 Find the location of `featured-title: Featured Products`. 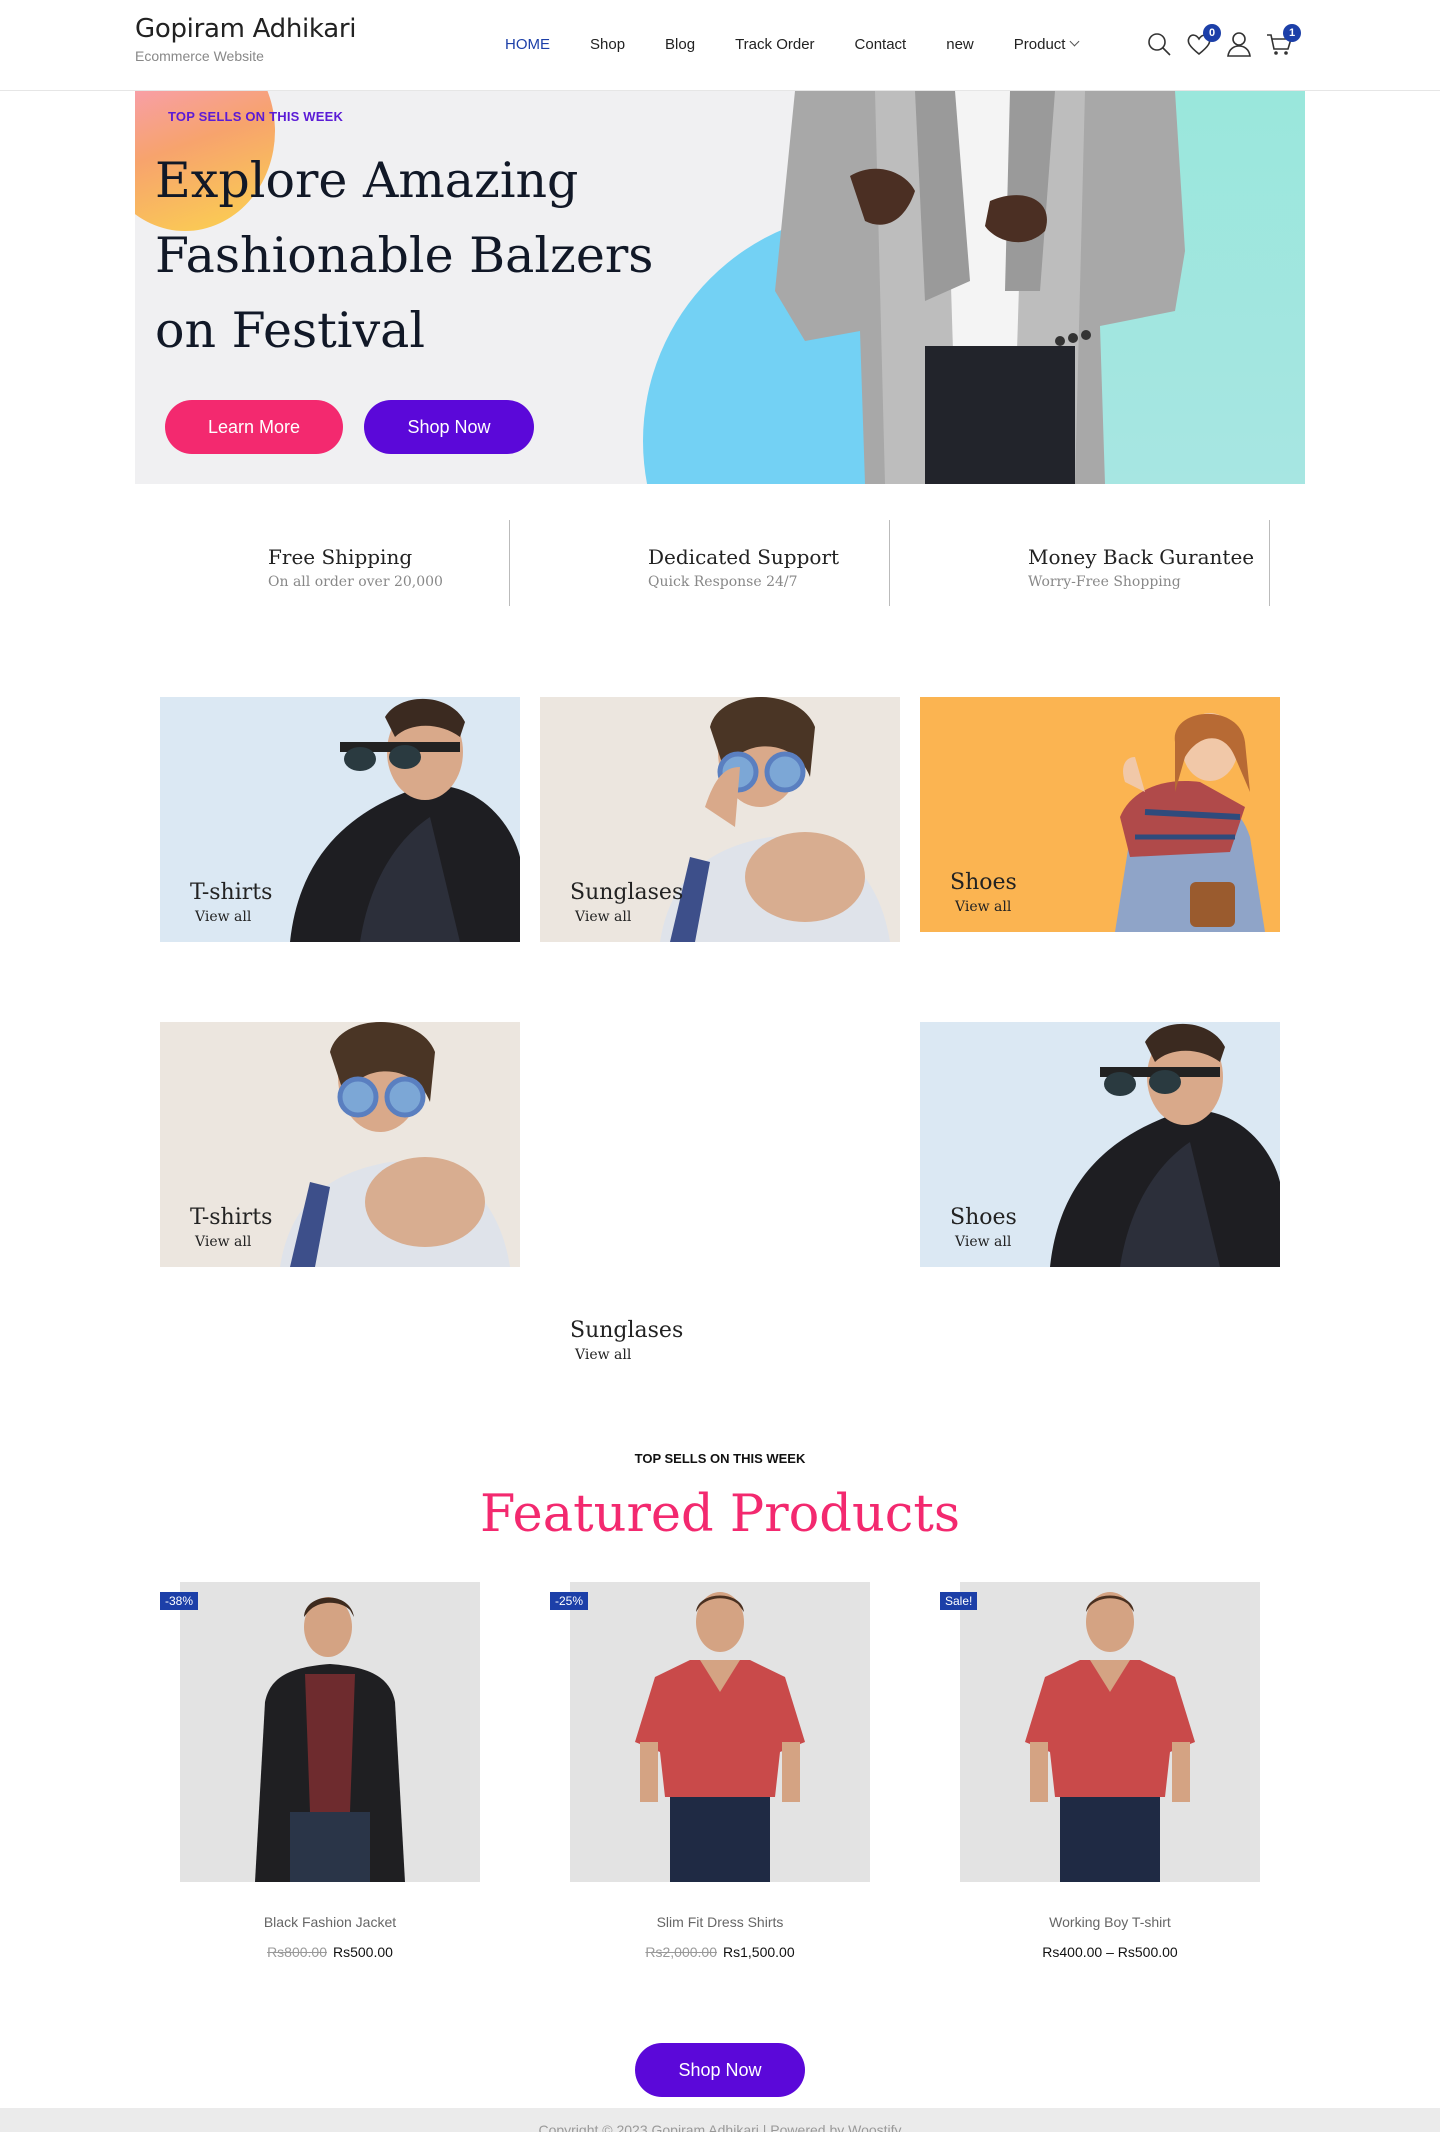

featured-title: Featured Products is located at coordinates (720, 1514).